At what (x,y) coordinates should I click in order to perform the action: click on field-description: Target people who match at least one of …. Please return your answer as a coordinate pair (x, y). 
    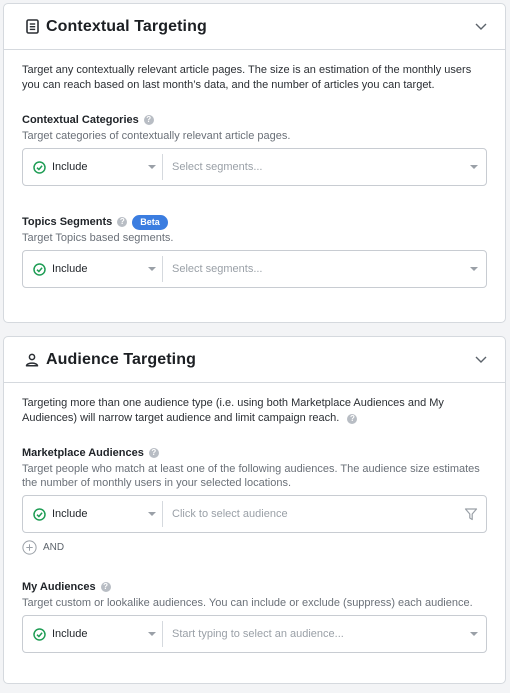
    Looking at the image, I should click on (251, 476).